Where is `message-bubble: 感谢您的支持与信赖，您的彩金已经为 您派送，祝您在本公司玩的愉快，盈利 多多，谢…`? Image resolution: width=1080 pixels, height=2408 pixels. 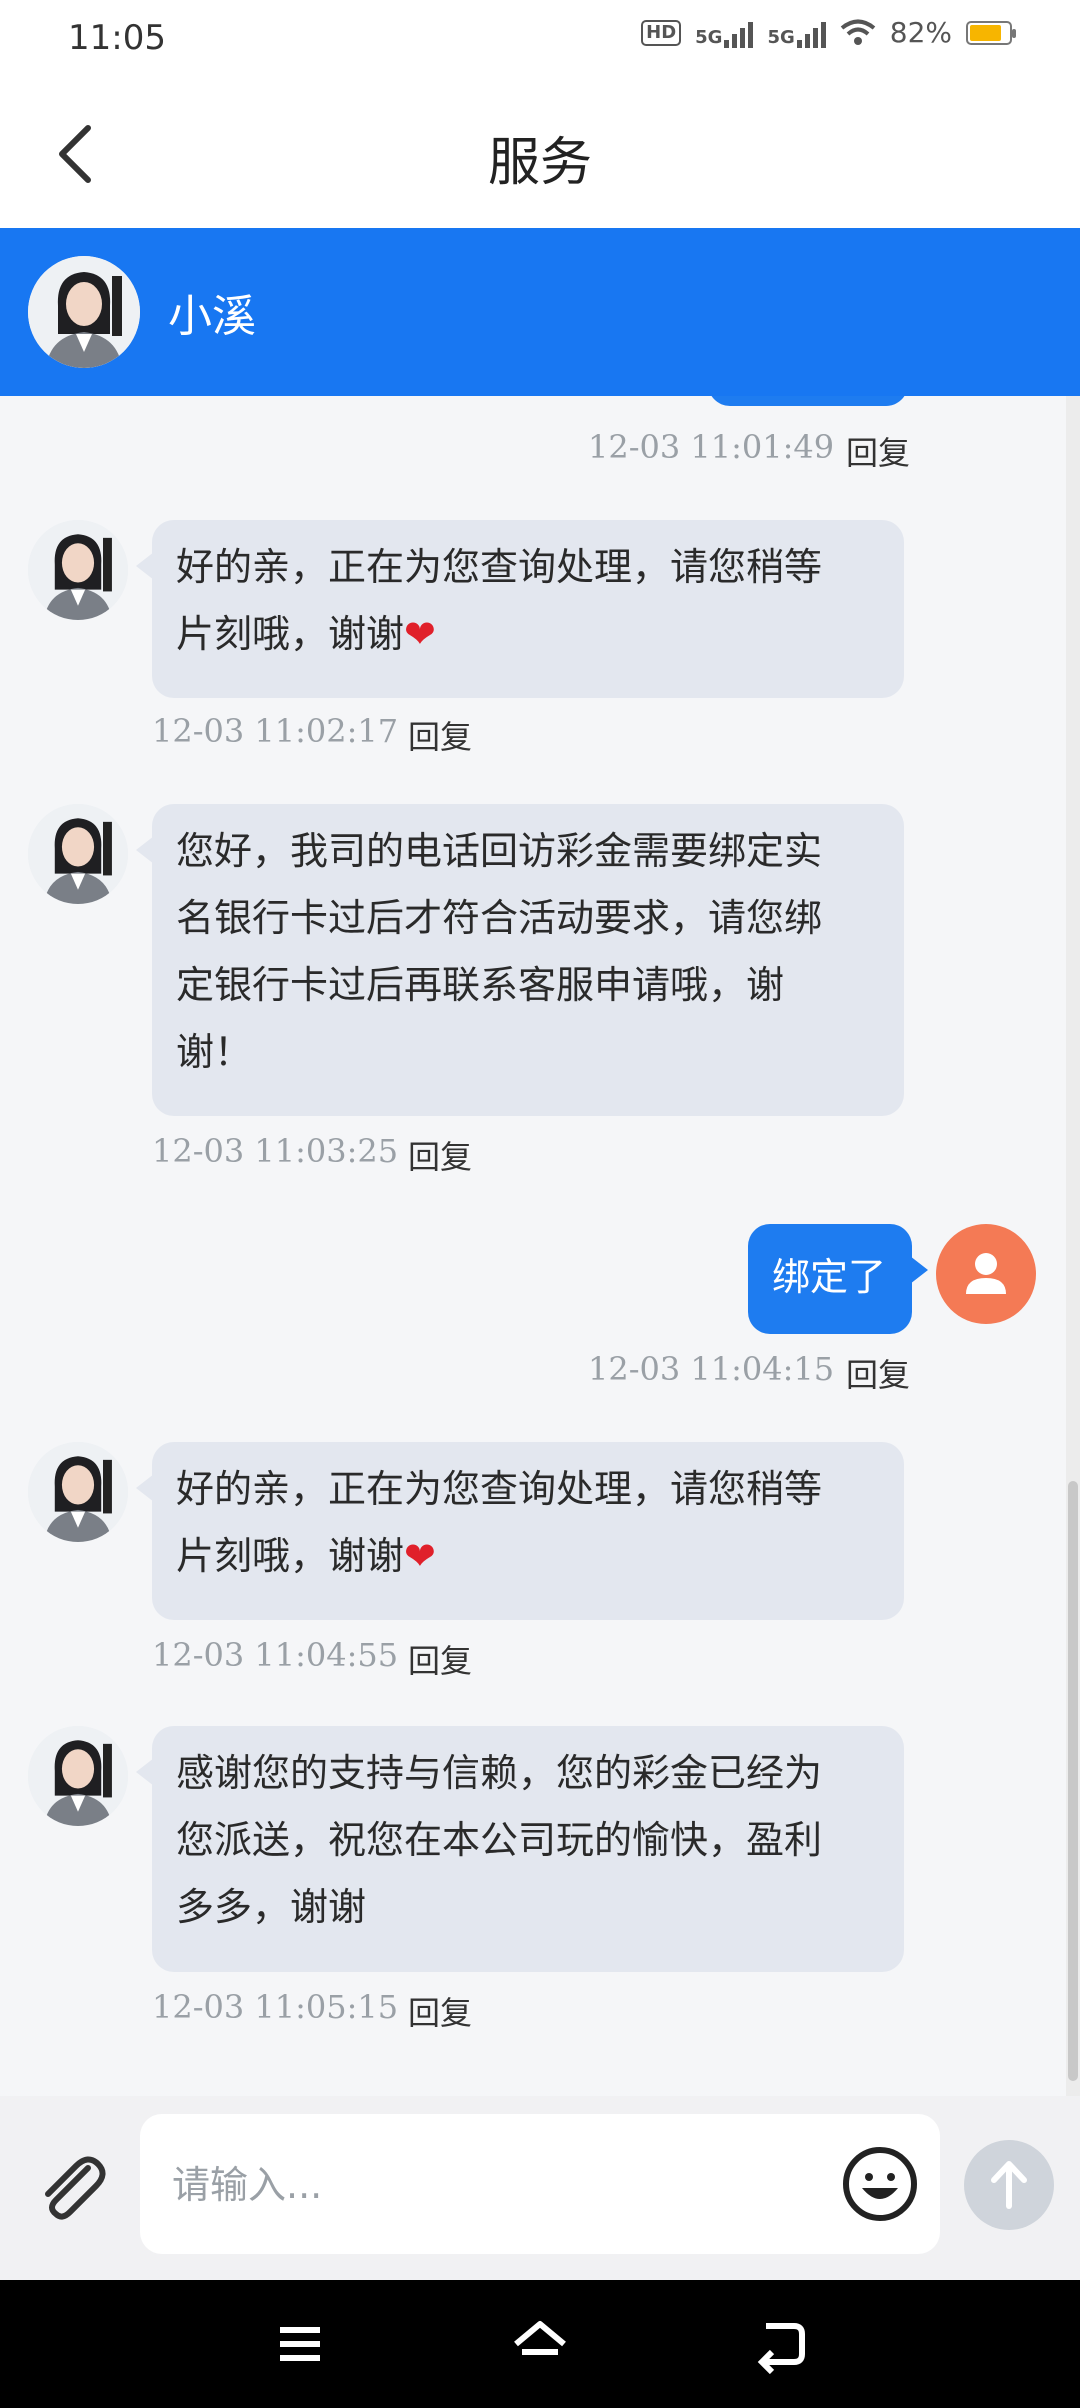
message-bubble: 感谢您的支持与信赖，您的彩金已经为 您派送，祝您在本公司玩的愉快，盈利 多多，谢… is located at coordinates (520, 1849).